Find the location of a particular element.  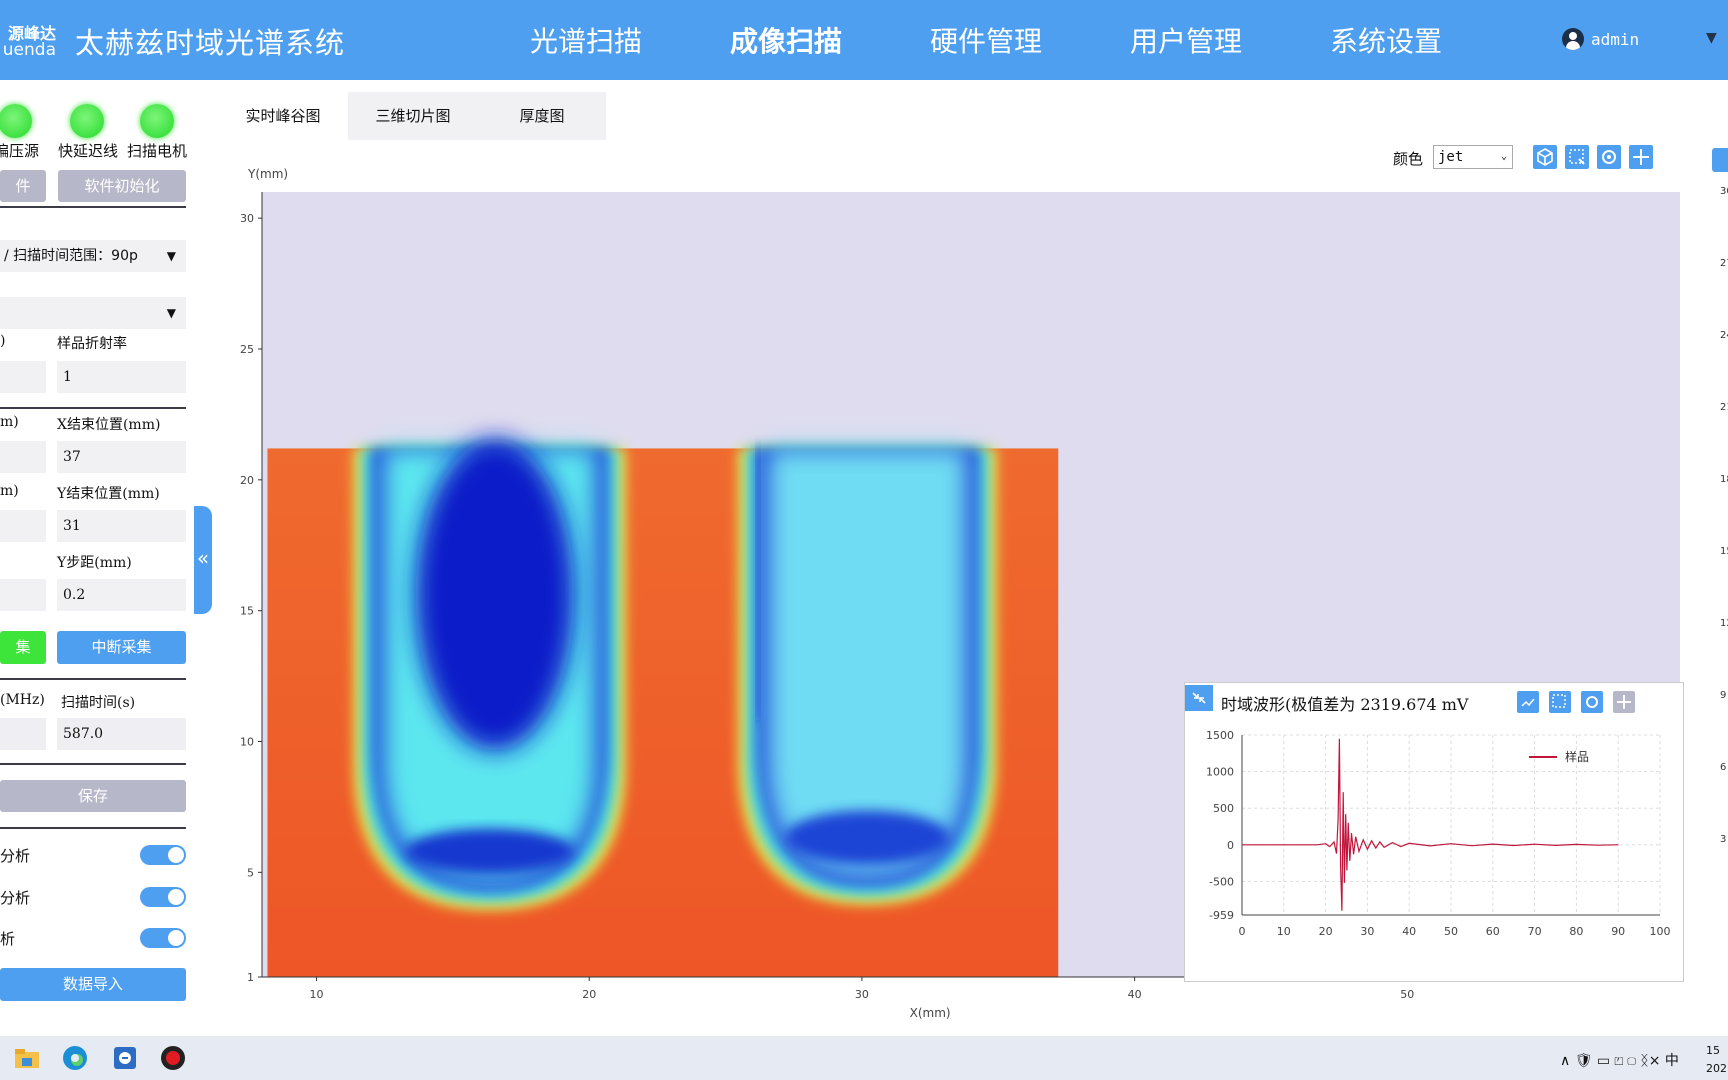

scan-range-value: / 扫描时间范围：90p is located at coordinates (71, 256).